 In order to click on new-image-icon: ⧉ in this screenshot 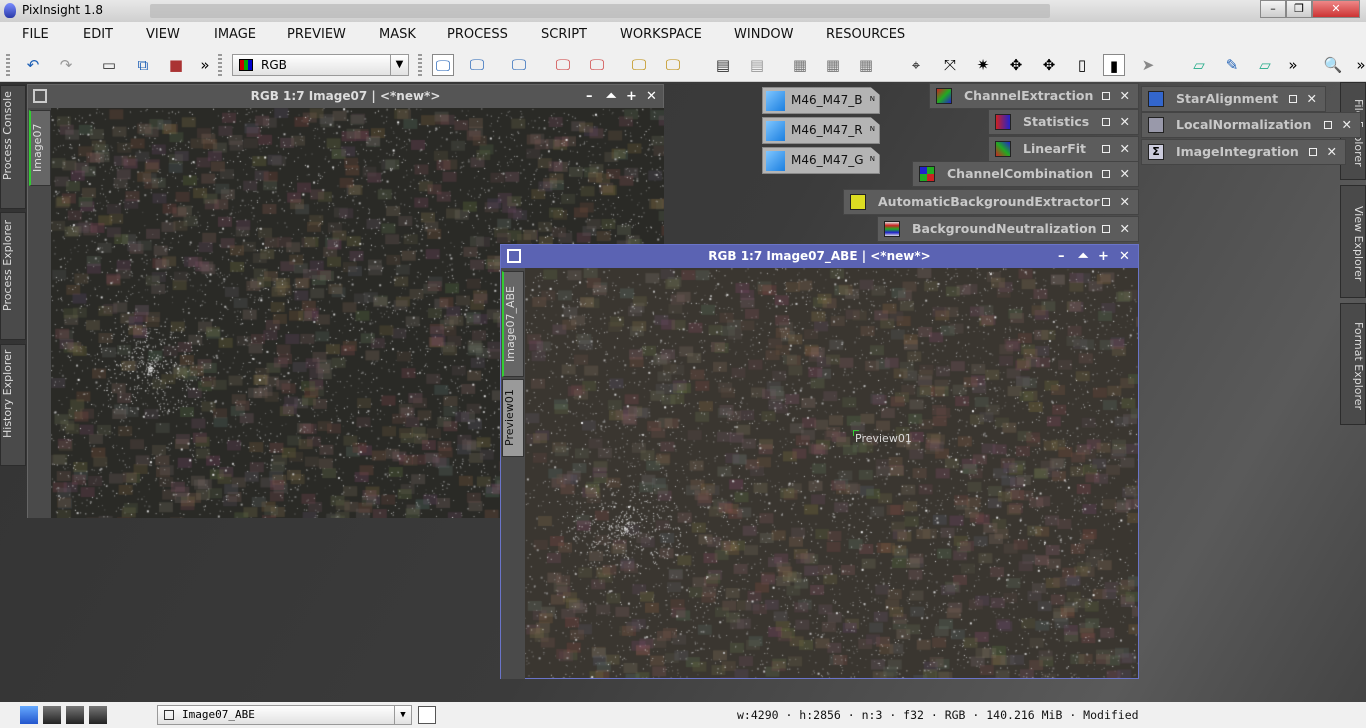, I will do `click(143, 65)`.